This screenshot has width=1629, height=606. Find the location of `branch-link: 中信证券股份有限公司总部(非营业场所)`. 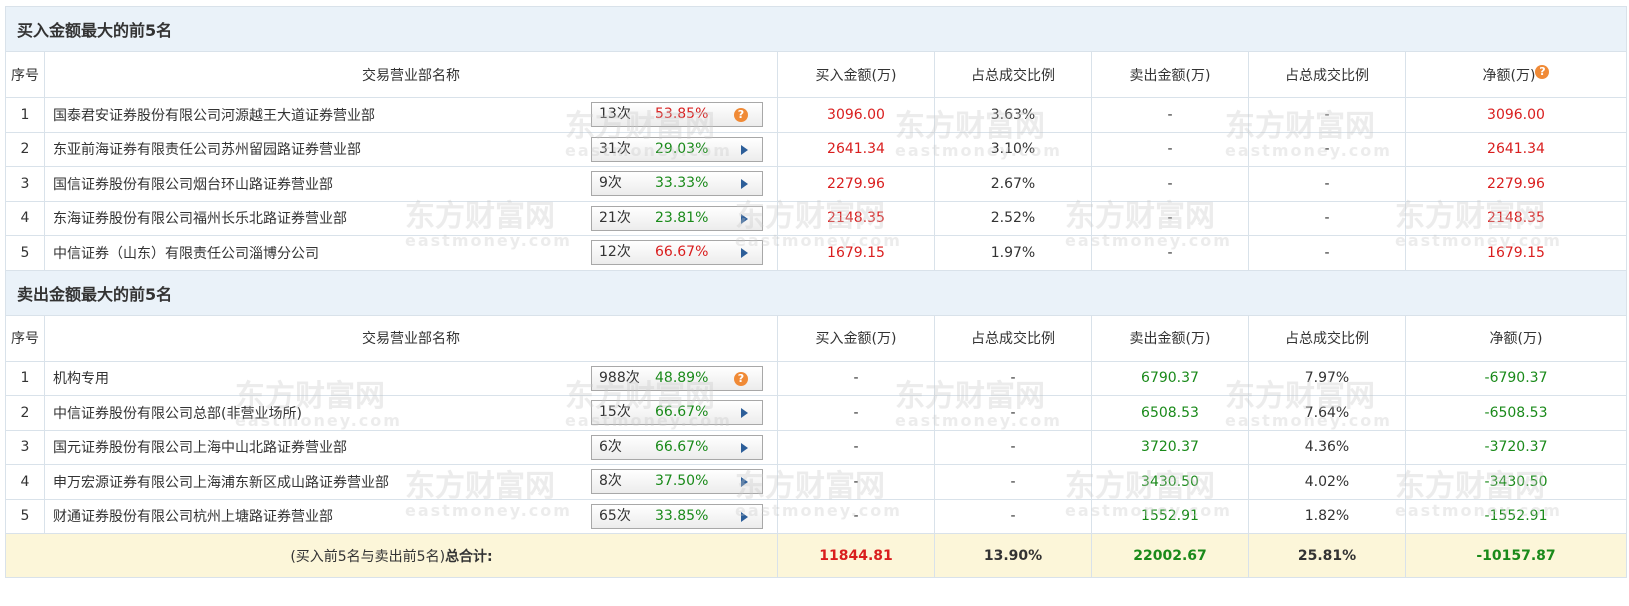

branch-link: 中信证券股份有限公司总部(非营业场所) is located at coordinates (177, 413).